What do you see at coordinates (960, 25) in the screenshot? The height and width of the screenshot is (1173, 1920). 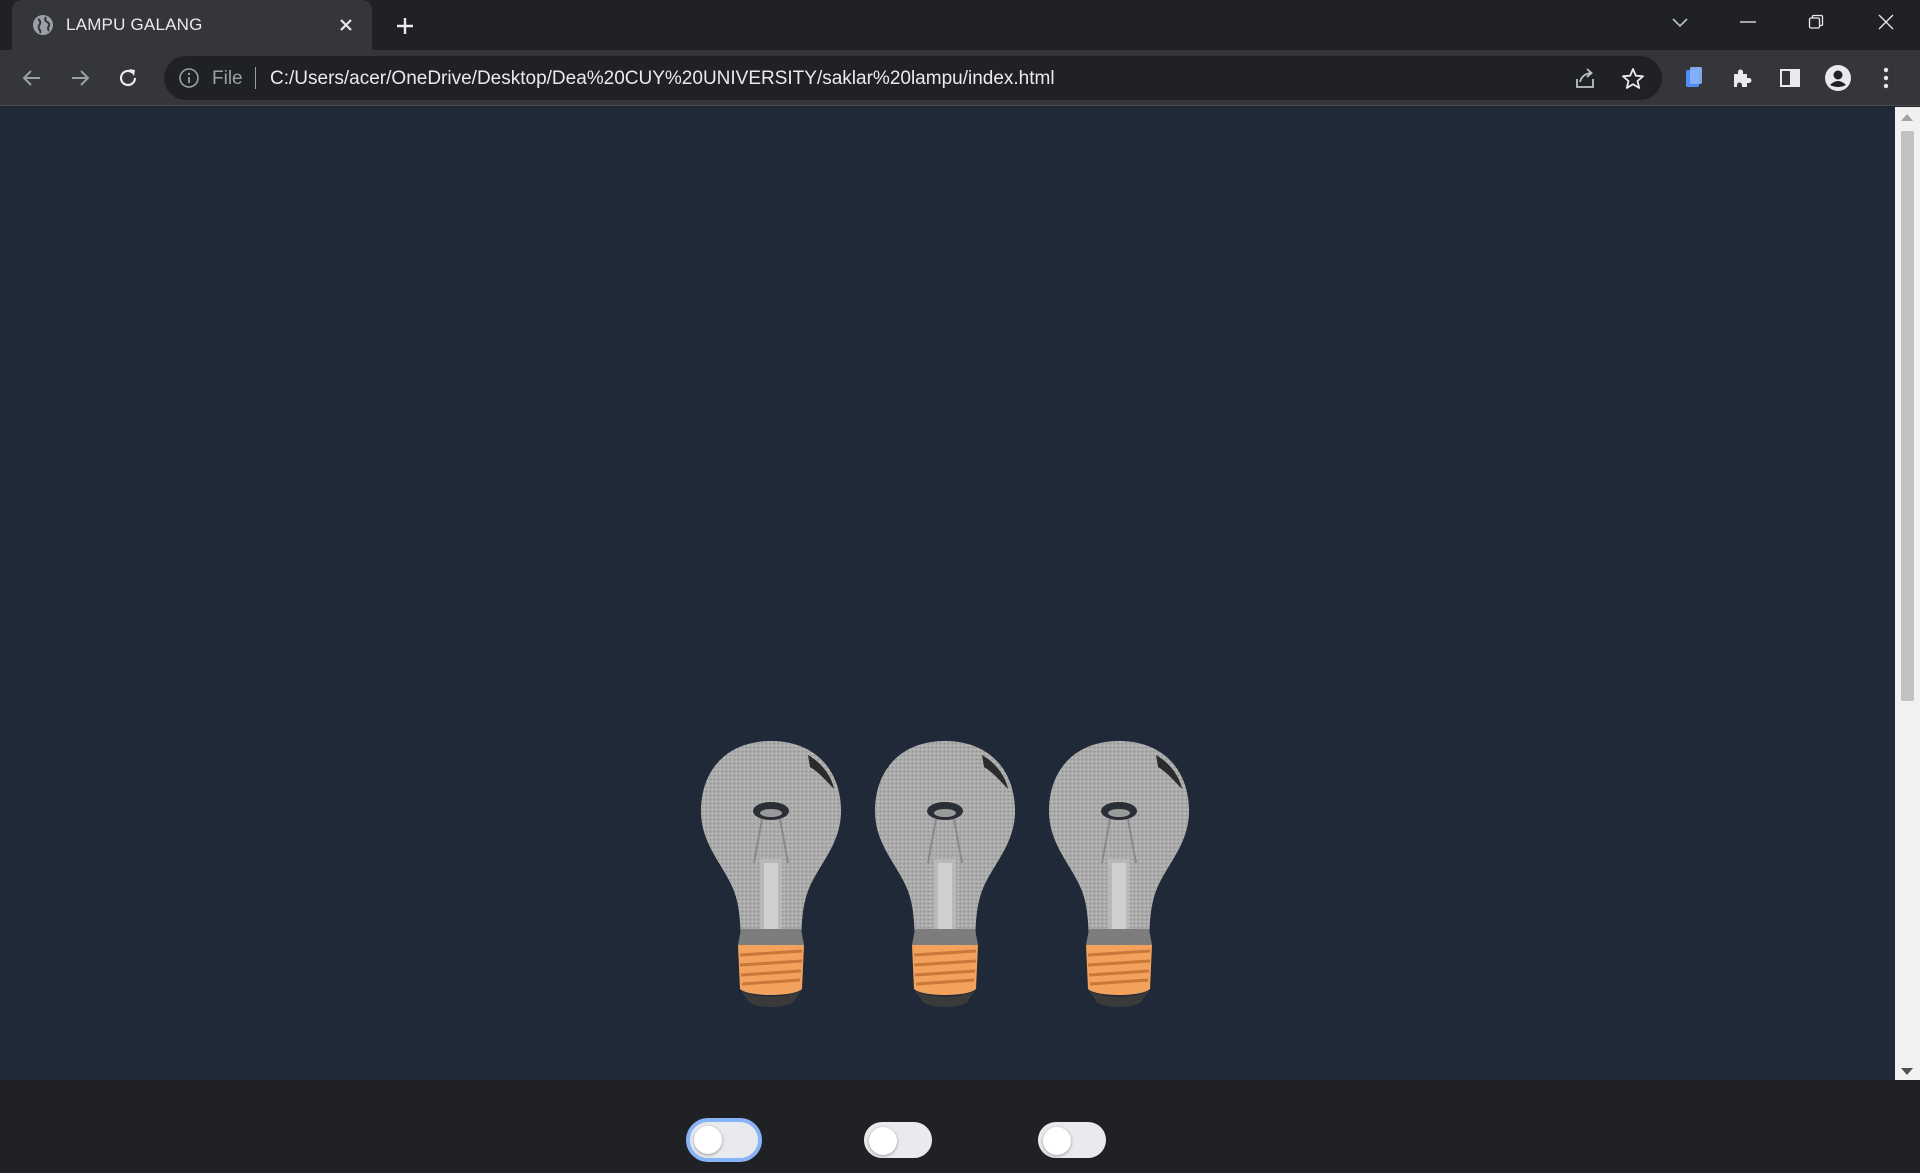 I see `tab-strip: LAMPU GALANG` at bounding box center [960, 25].